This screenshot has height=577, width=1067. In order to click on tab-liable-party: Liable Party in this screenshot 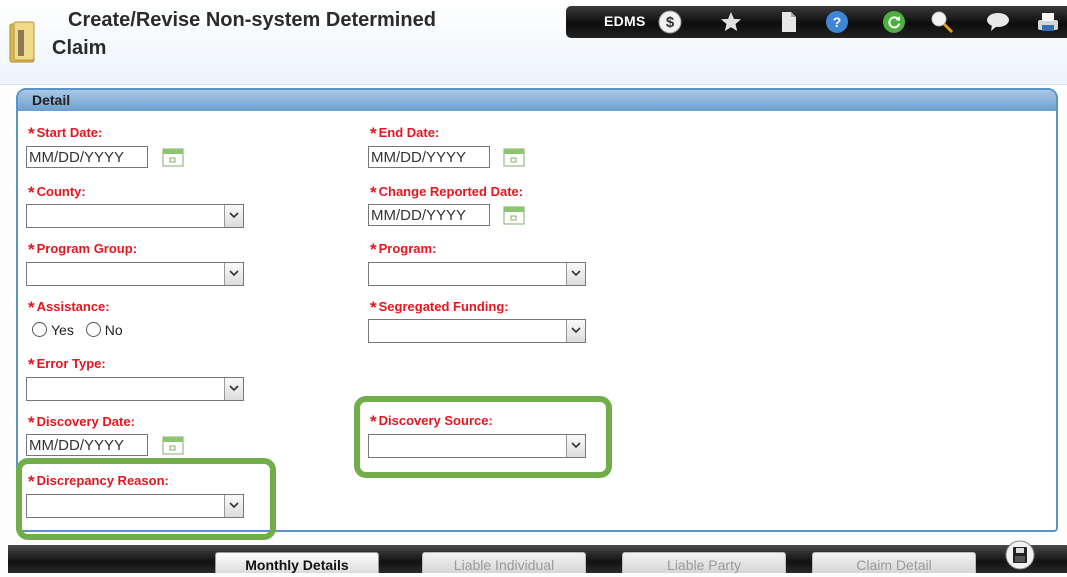, I will do `click(704, 562)`.